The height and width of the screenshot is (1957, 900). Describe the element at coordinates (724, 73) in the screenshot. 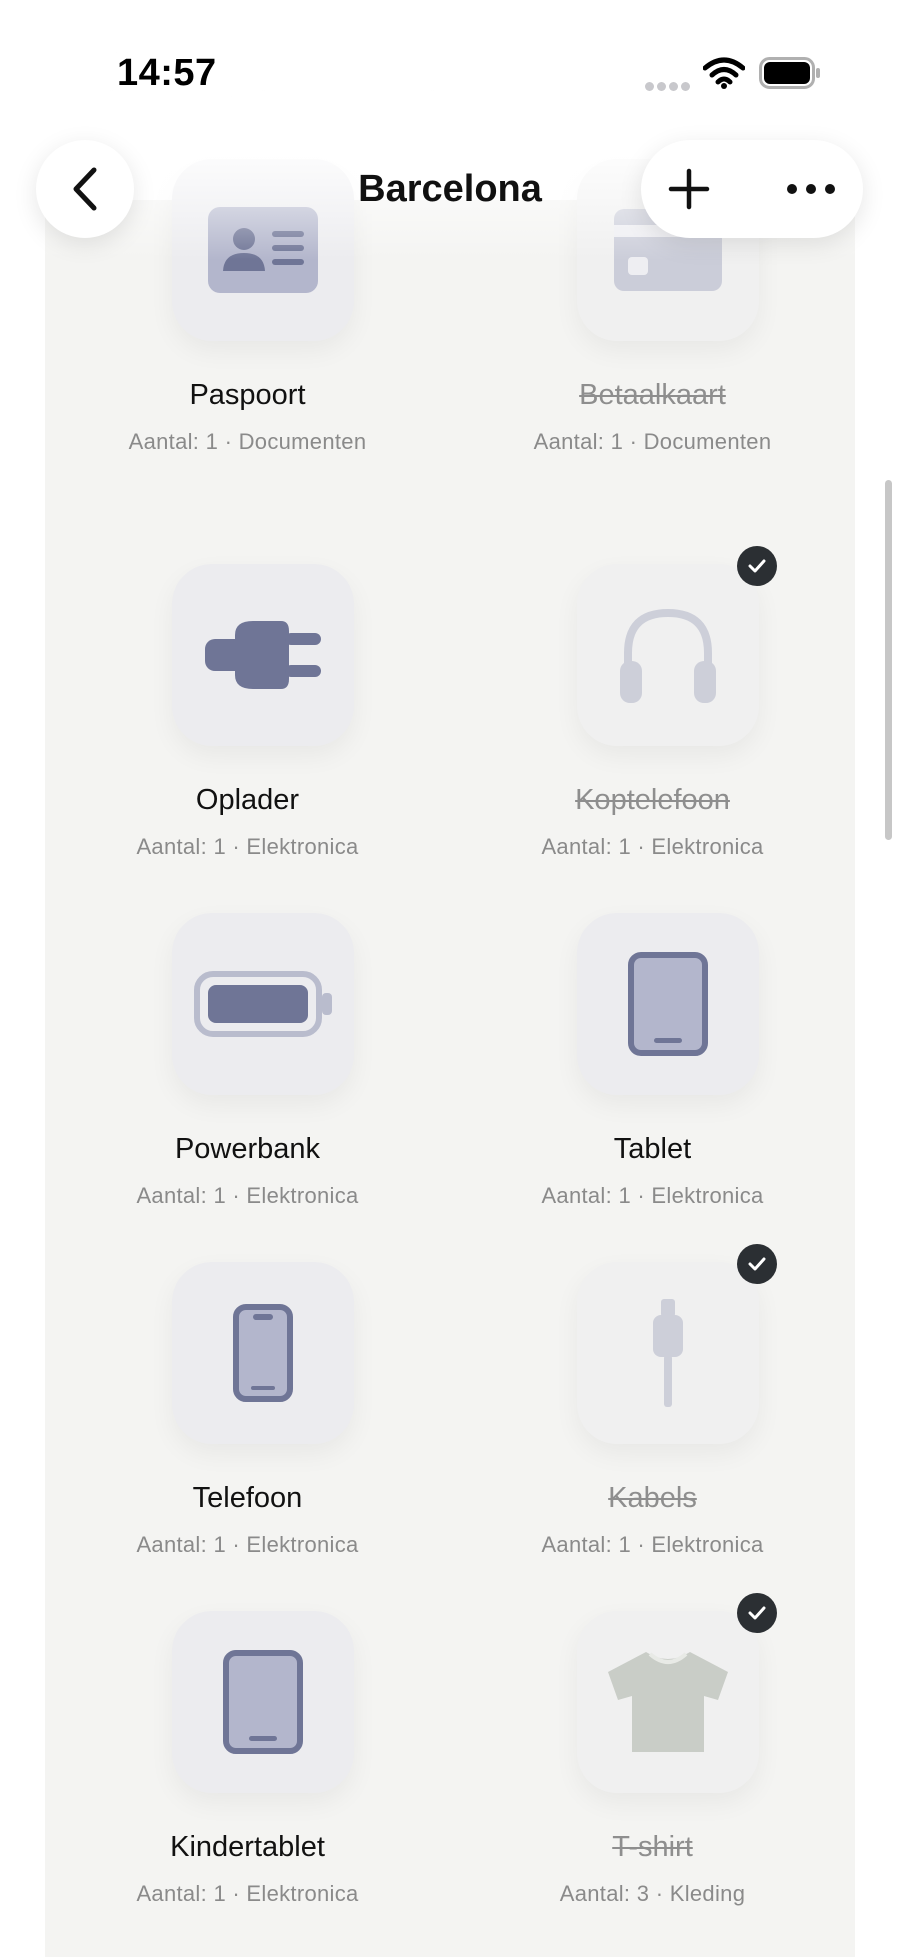

I see `wifi-icon` at that location.